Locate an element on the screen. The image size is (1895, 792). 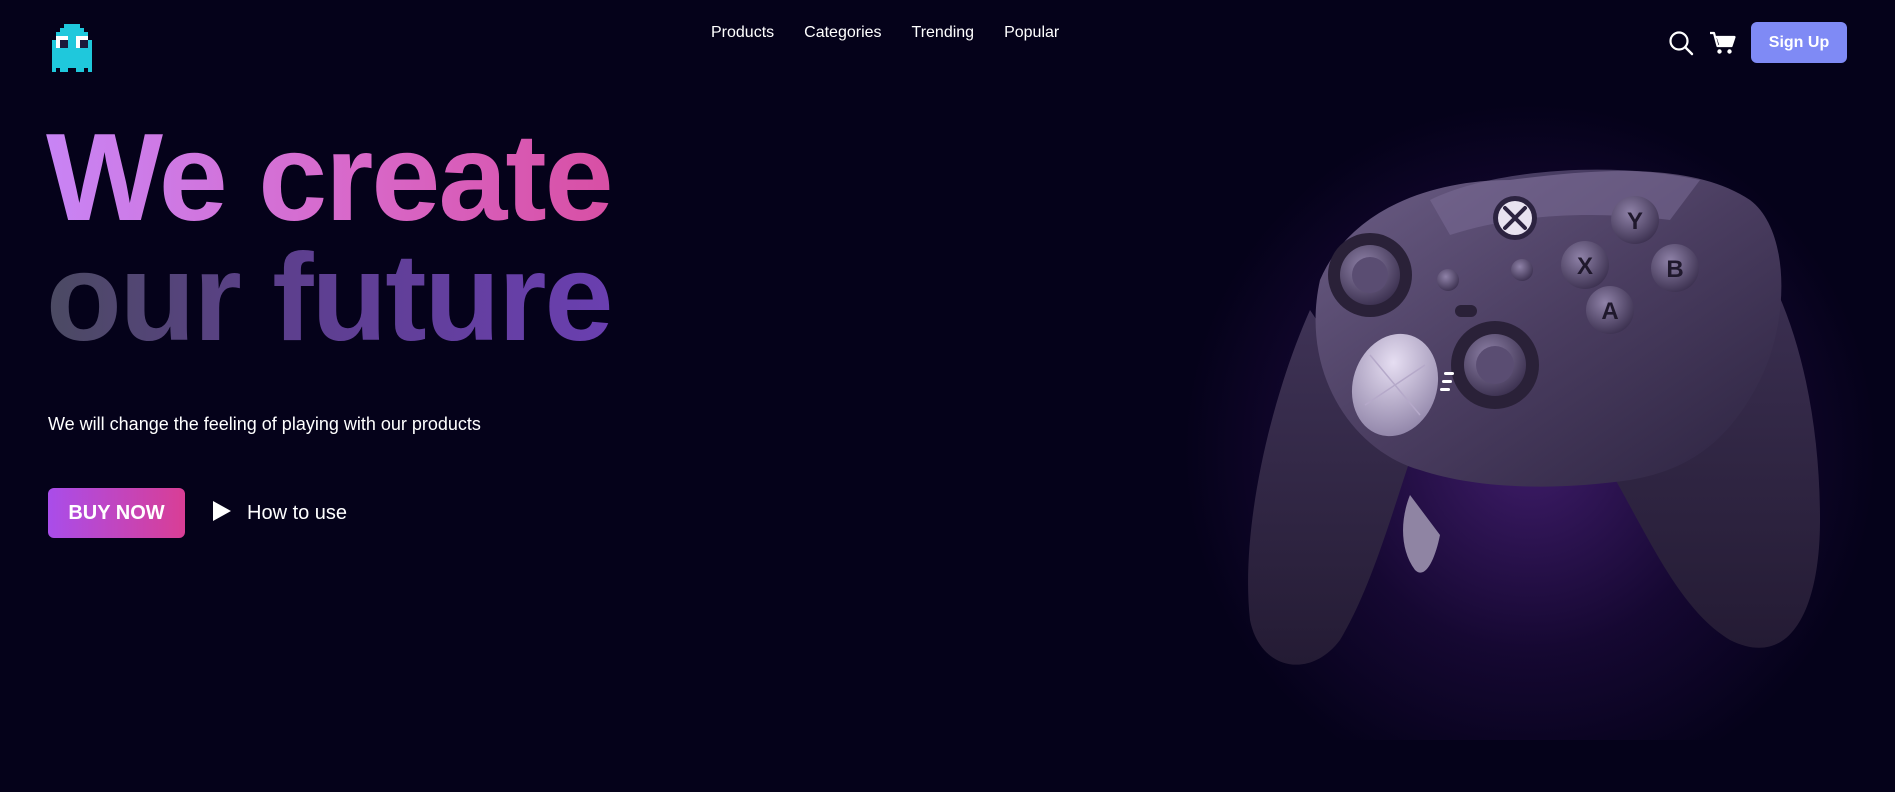
hero-headline: We create our future is located at coordinates (330, 238).